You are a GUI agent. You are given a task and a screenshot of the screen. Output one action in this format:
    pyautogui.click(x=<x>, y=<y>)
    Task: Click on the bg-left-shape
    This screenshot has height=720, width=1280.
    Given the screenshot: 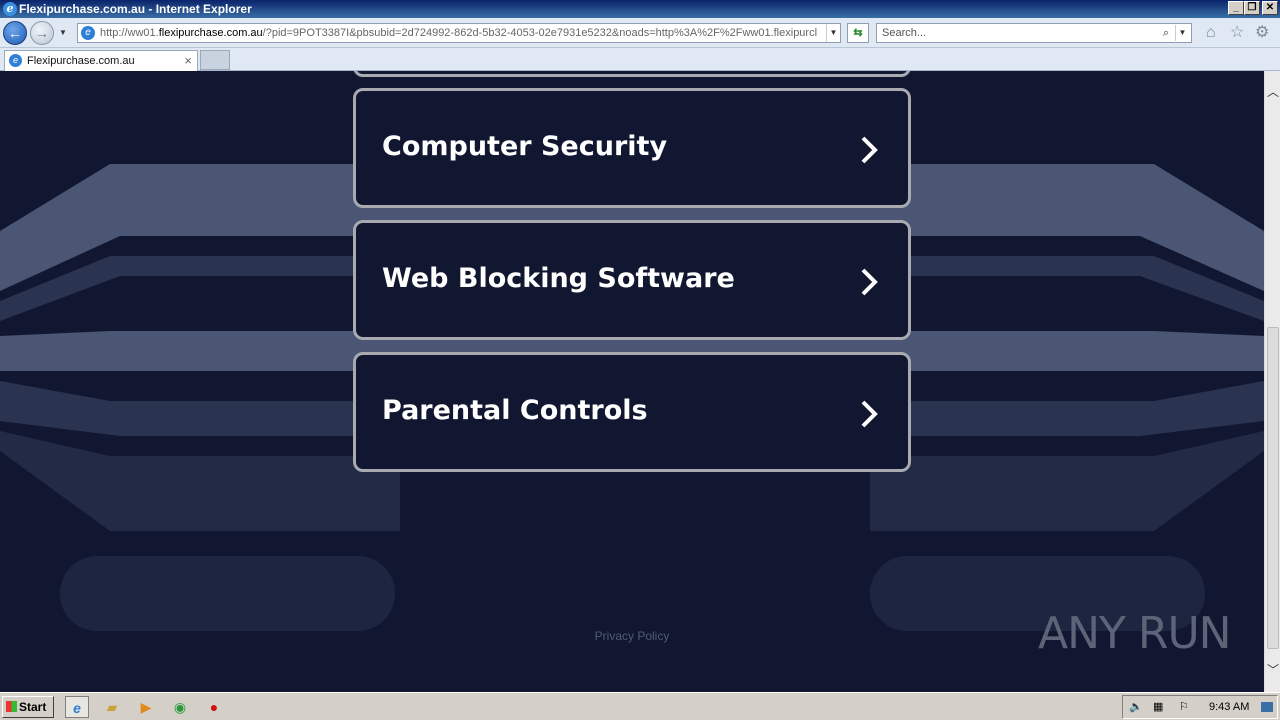 What is the action you would take?
    pyautogui.click(x=200, y=481)
    